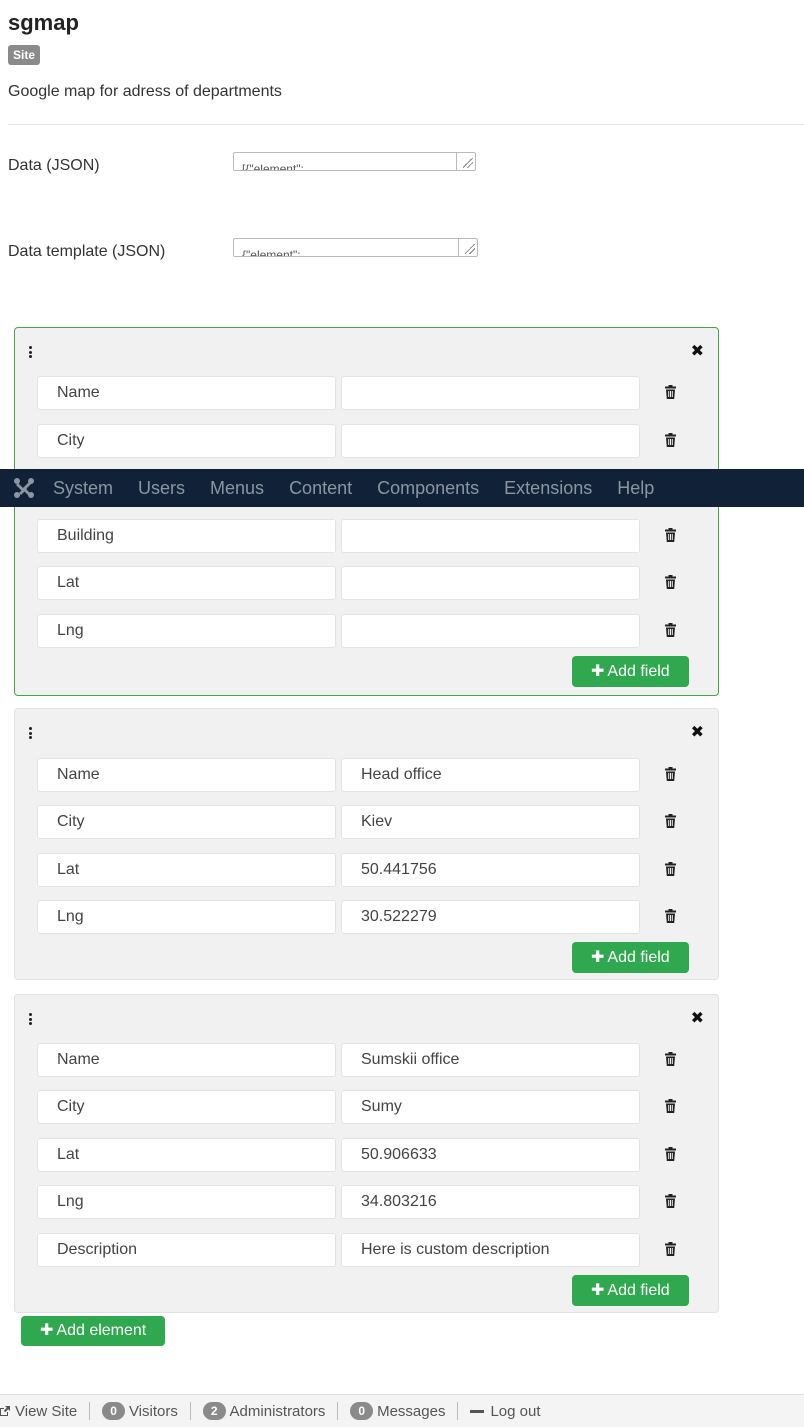  I want to click on nav-help: Help, so click(635, 488).